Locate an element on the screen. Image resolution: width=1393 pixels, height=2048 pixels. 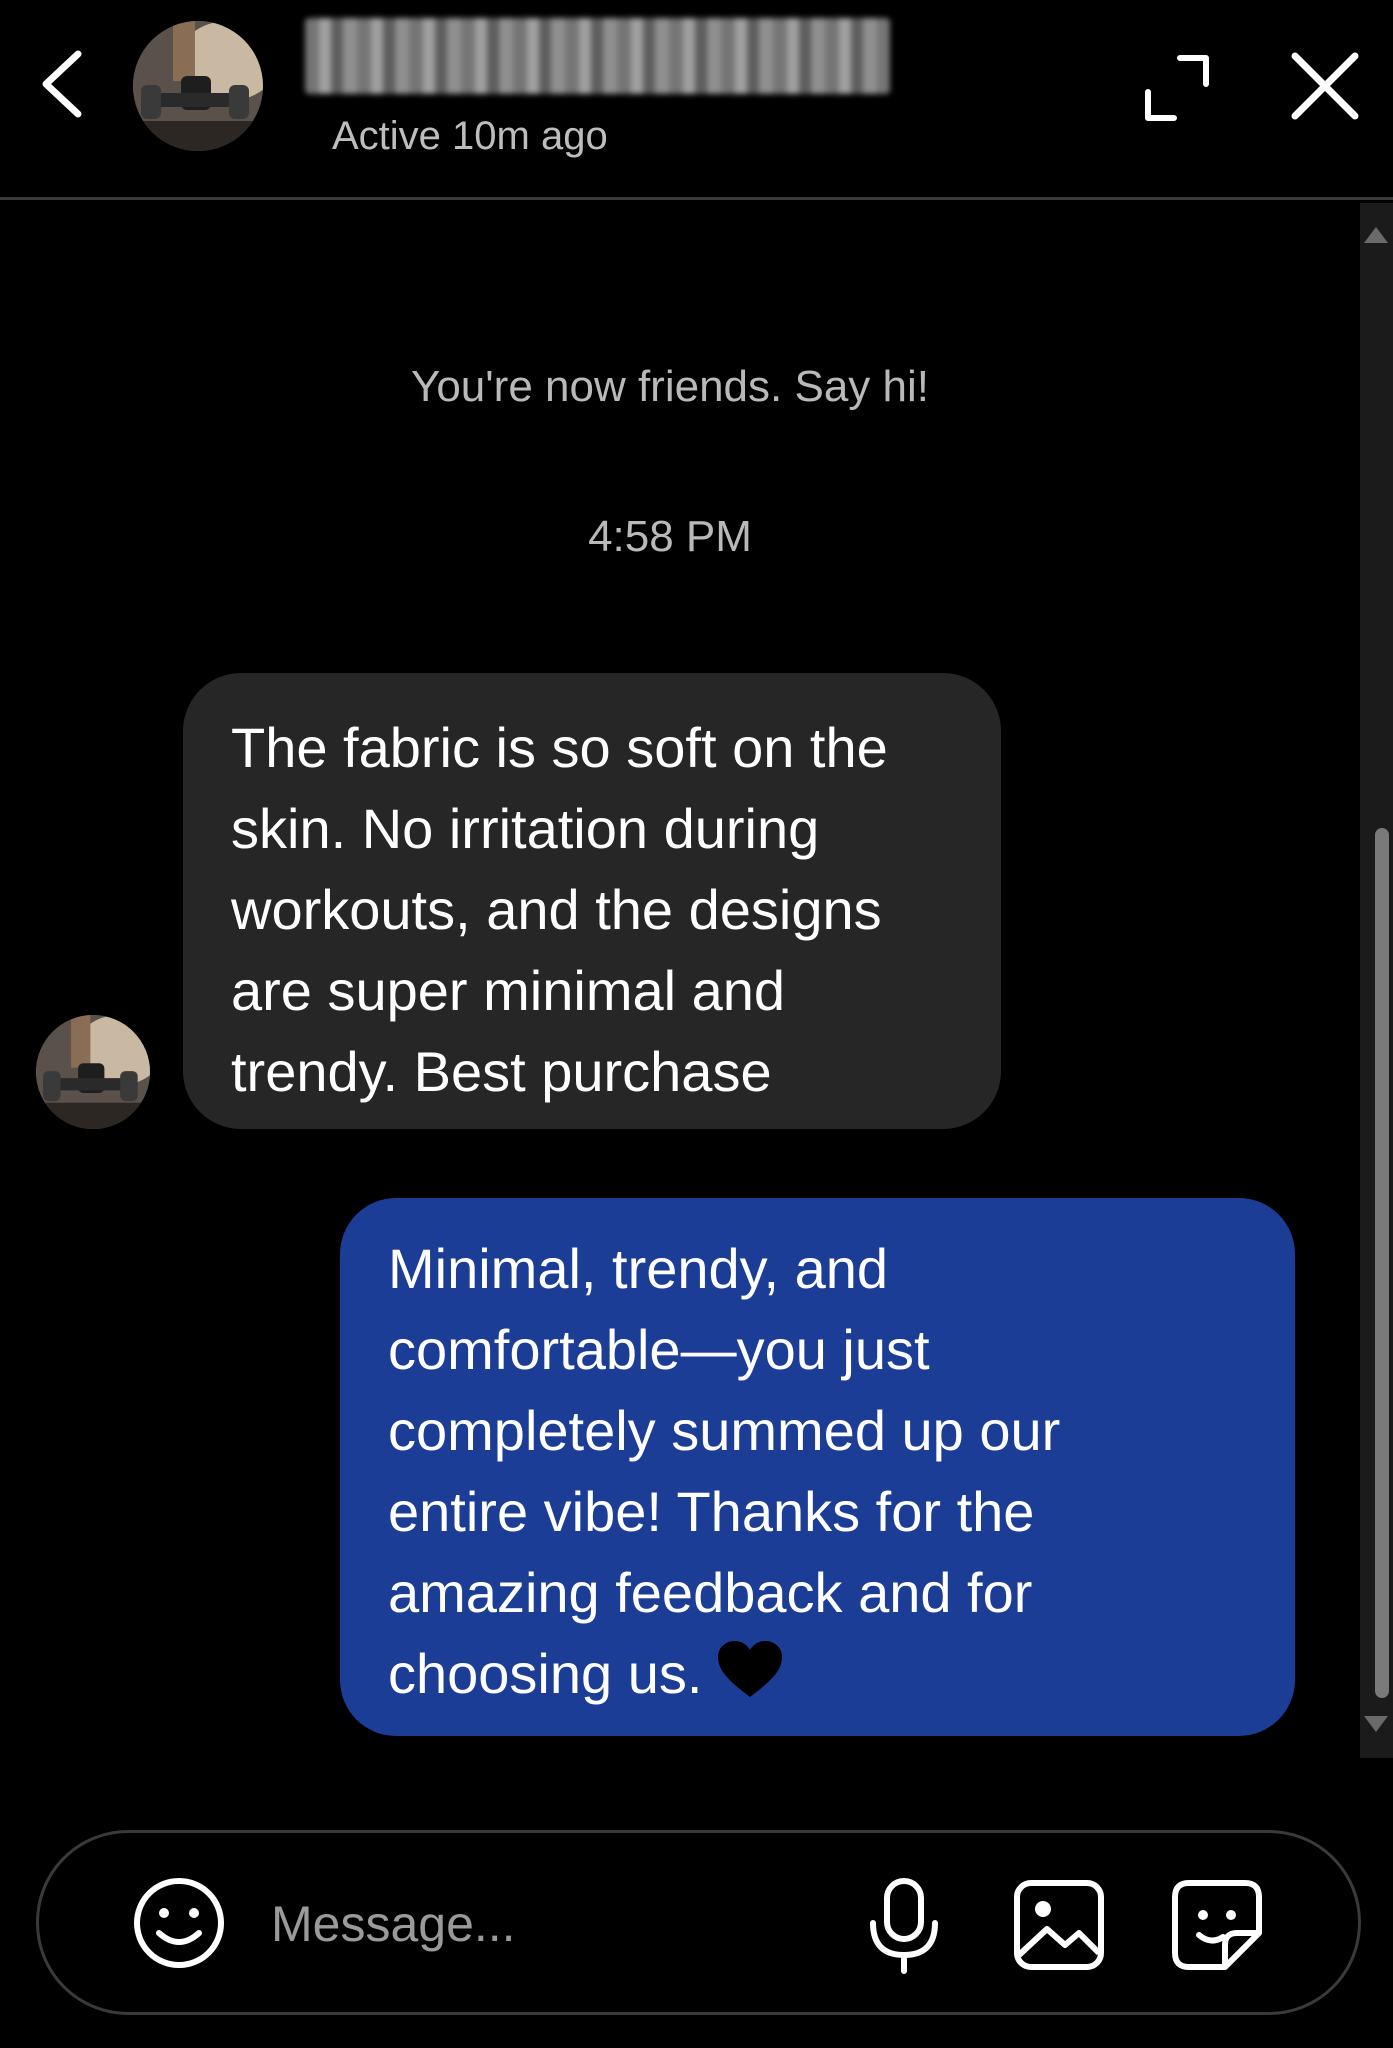
sticker-icon is located at coordinates (1217, 1925).